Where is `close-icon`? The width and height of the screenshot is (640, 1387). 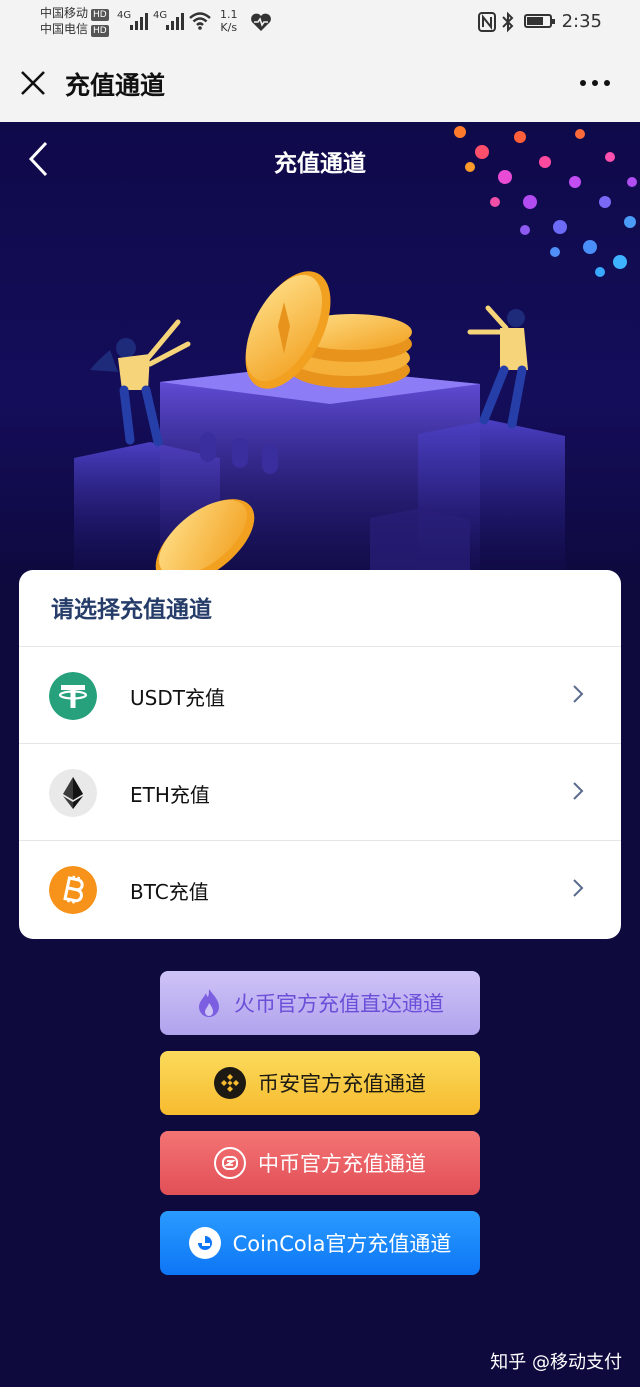 close-icon is located at coordinates (33, 83).